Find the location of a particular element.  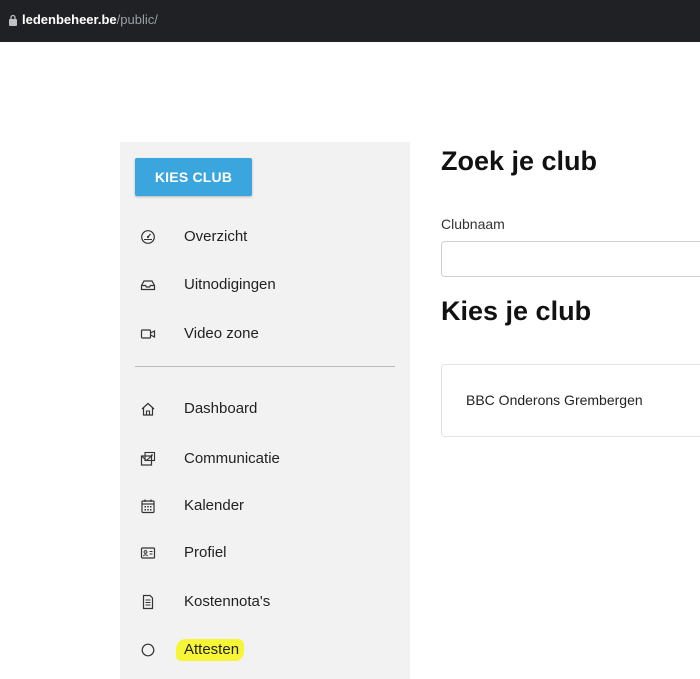

dashboard-gauge-icon is located at coordinates (148, 237).